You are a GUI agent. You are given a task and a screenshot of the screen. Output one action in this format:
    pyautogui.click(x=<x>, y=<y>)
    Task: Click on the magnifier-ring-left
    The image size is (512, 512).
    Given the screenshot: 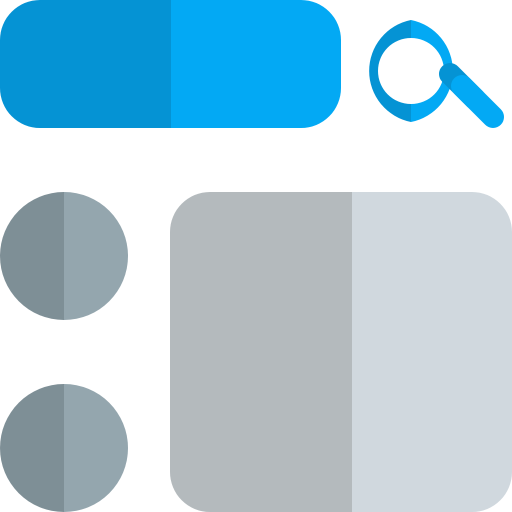 What is the action you would take?
    pyautogui.click(x=390, y=71)
    